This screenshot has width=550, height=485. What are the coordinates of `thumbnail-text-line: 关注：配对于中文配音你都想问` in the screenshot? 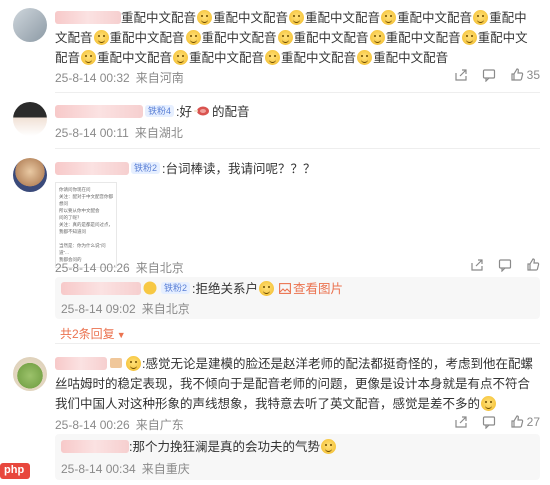 It's located at (86, 200).